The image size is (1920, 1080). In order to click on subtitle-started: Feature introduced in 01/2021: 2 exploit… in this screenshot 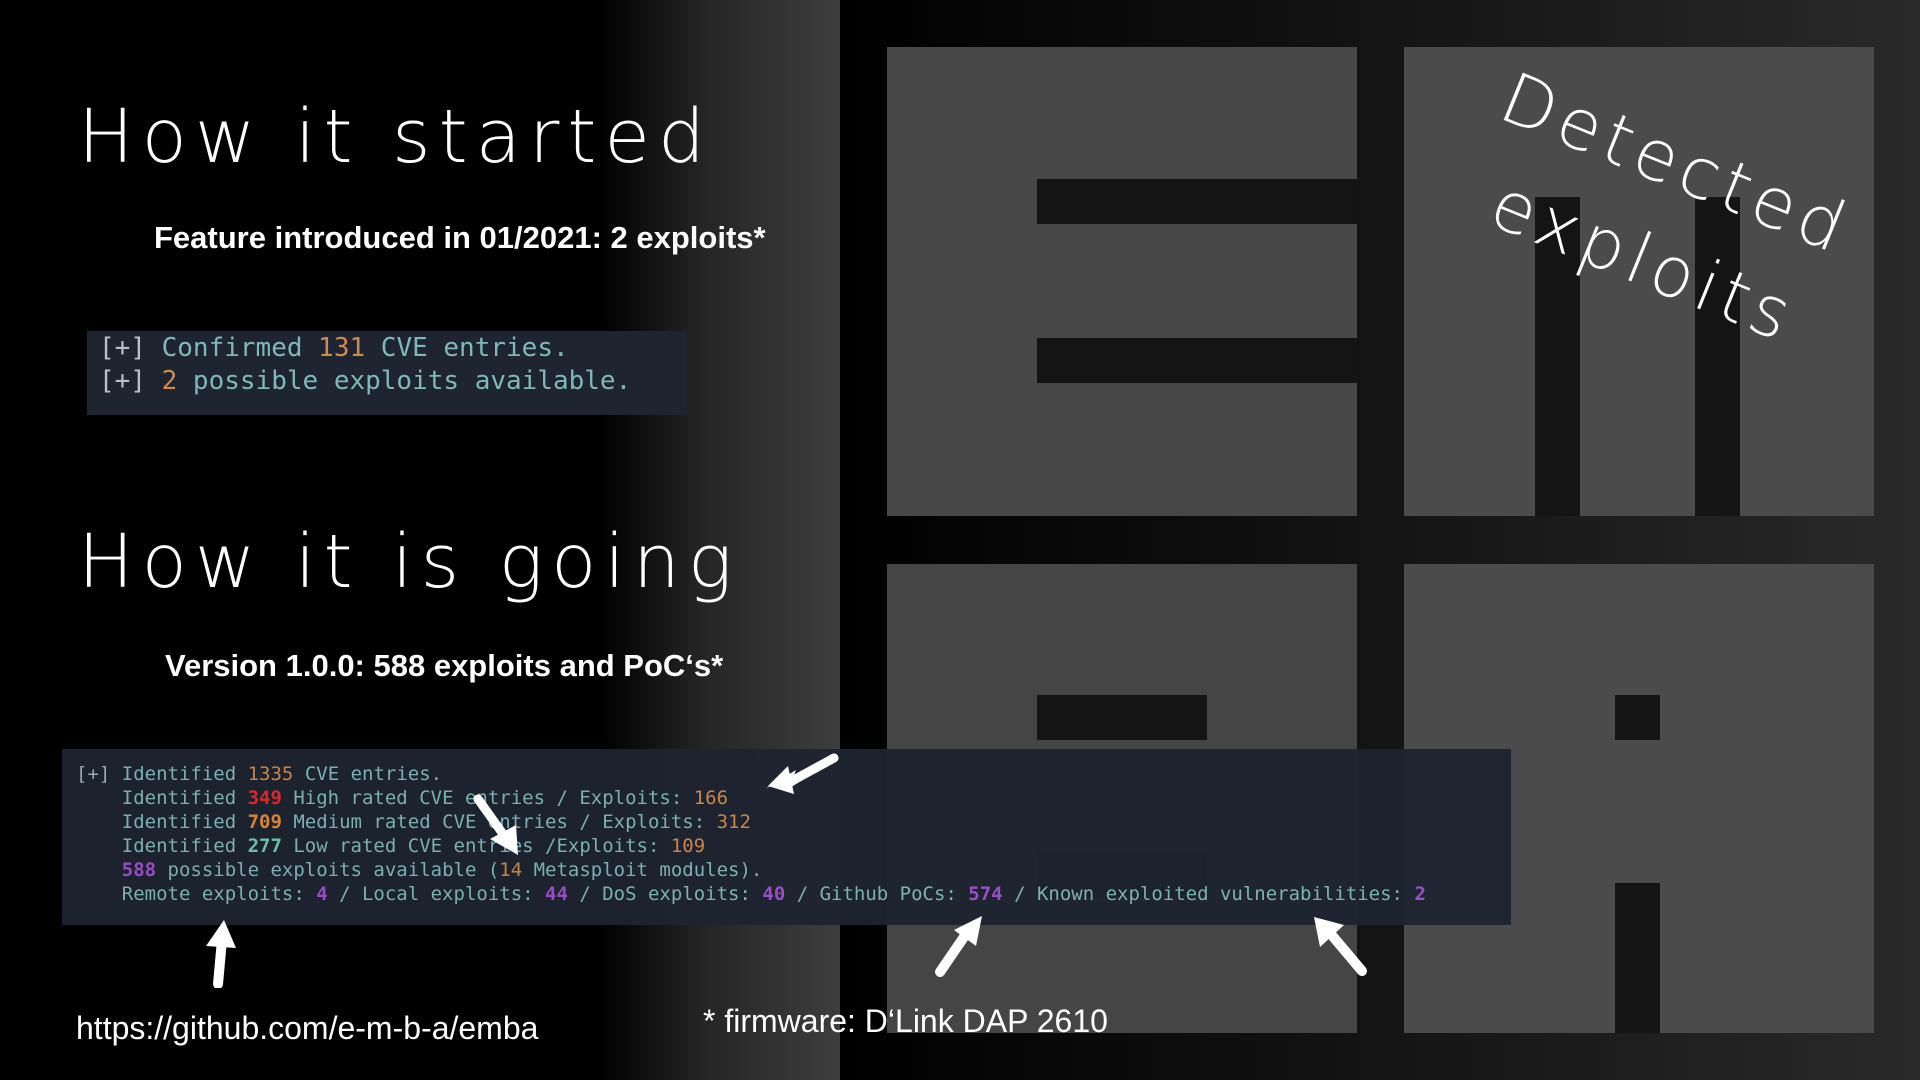, I will do `click(460, 237)`.